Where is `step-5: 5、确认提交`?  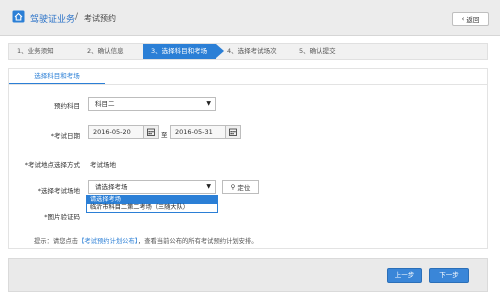 step-5: 5、确认提交 is located at coordinates (317, 51).